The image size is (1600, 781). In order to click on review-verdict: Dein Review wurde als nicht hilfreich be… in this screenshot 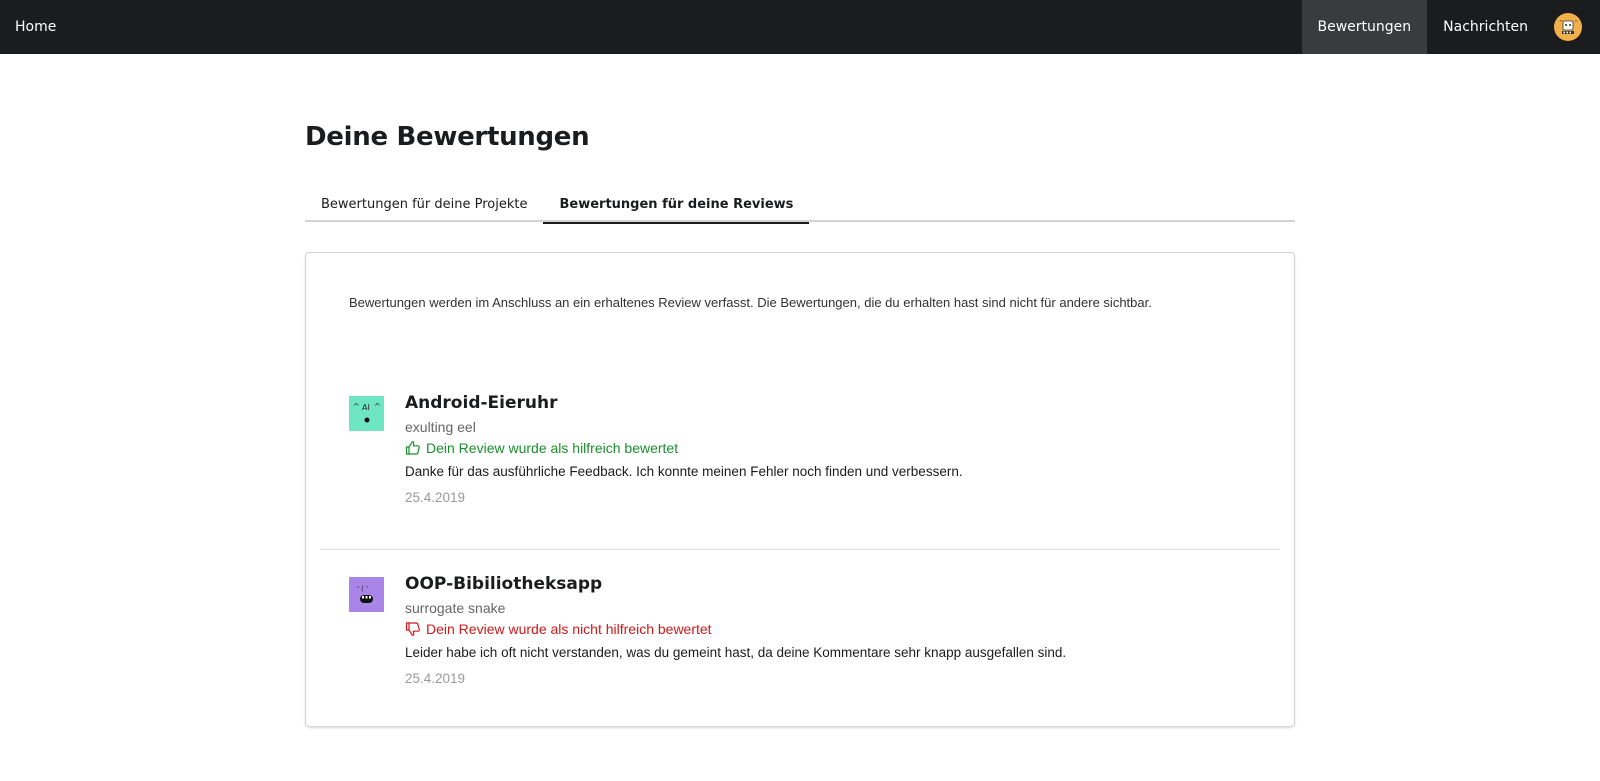, I will do `click(830, 629)`.